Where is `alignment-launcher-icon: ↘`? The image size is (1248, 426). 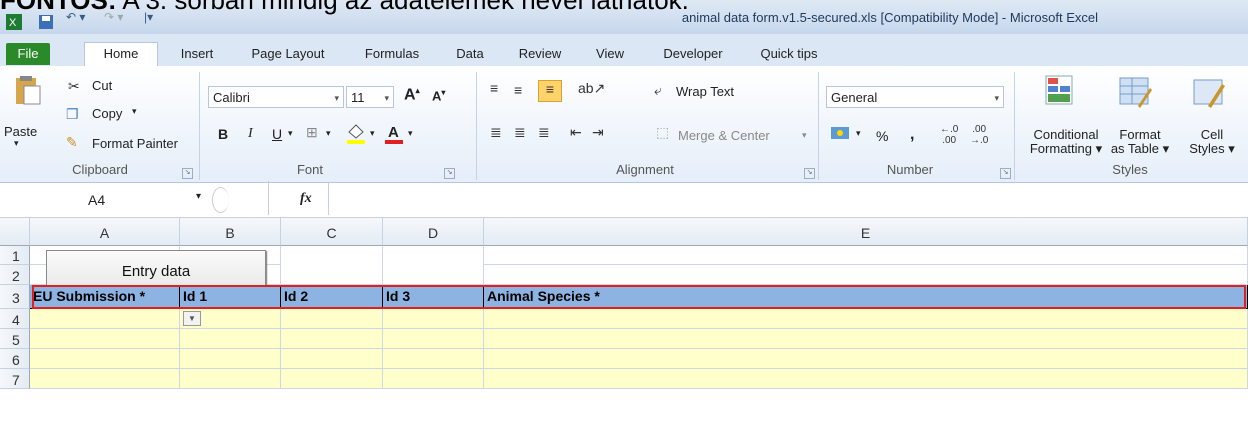
alignment-launcher-icon: ↘ is located at coordinates (809, 173).